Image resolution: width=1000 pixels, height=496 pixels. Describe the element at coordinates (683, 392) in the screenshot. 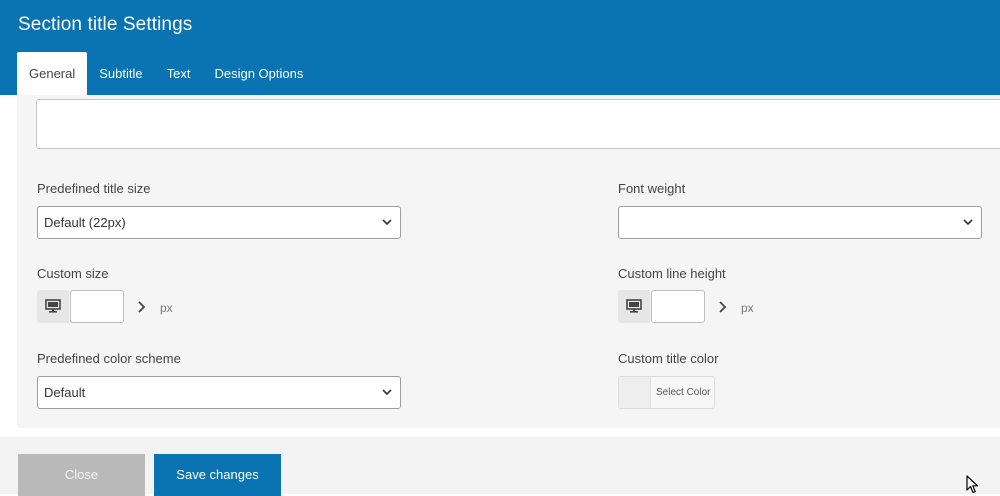

I see `select-color-label: Select Color` at that location.